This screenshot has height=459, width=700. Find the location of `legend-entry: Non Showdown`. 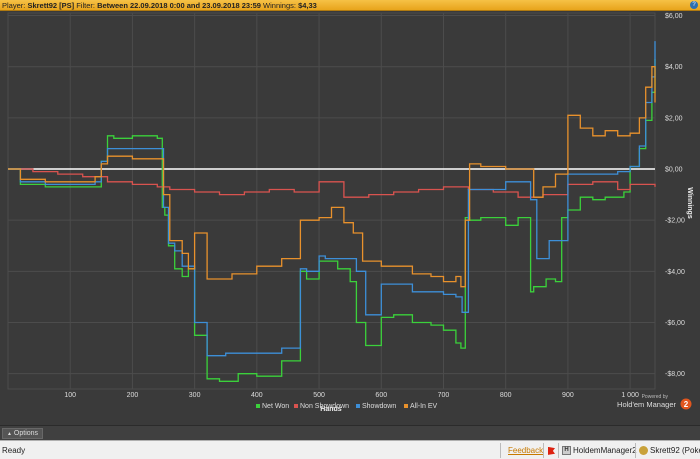

legend-entry: Non Showdown is located at coordinates (324, 406).